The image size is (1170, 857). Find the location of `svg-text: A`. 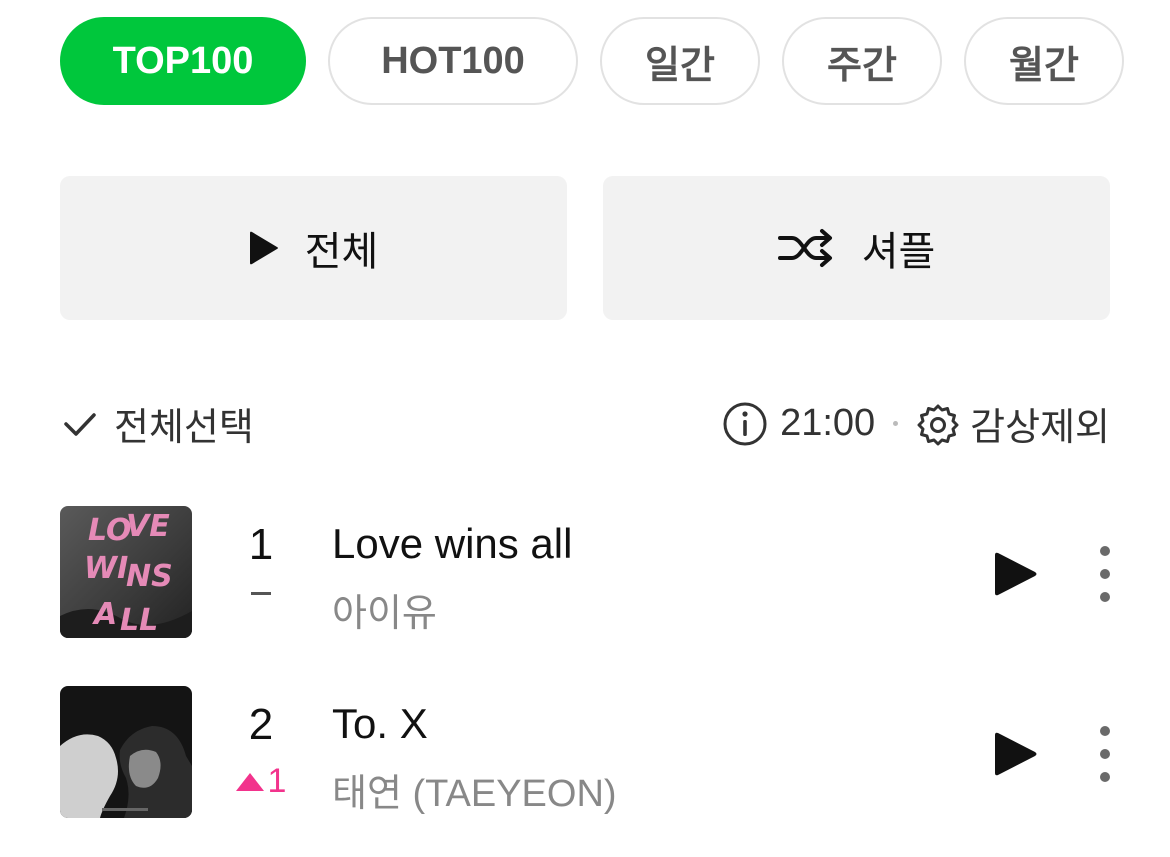

svg-text: A is located at coordinates (104, 614).